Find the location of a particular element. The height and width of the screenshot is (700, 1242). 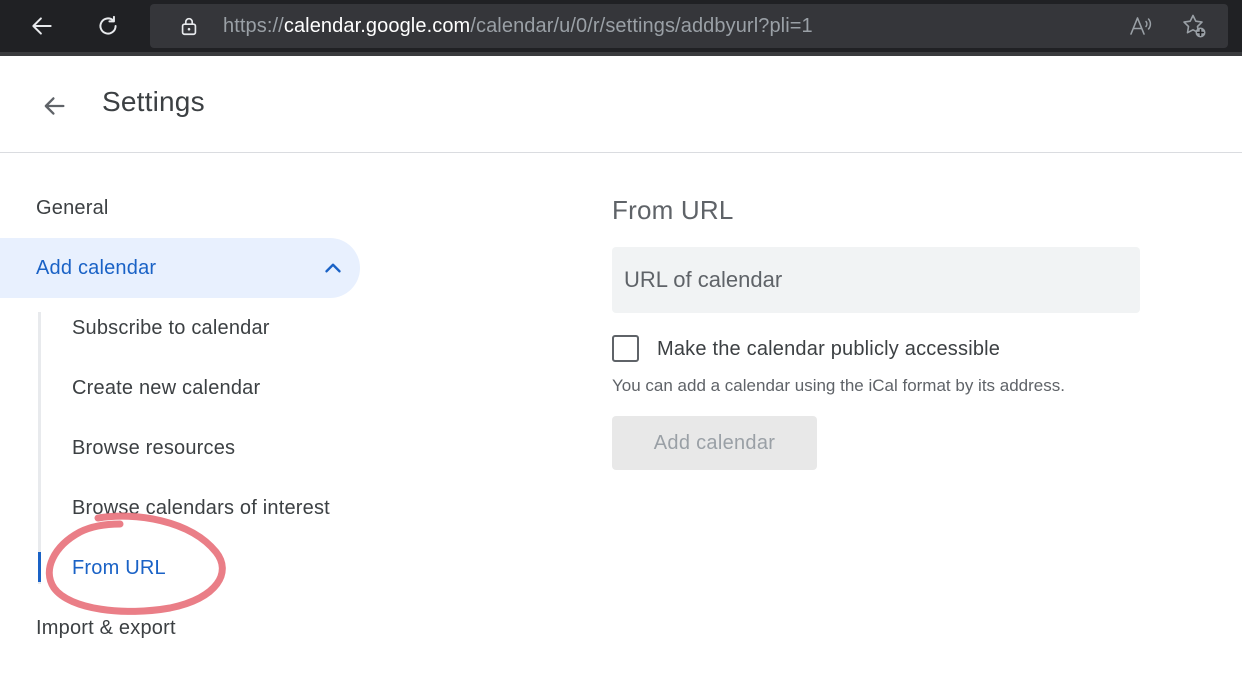

section-title: From URL is located at coordinates (673, 210).